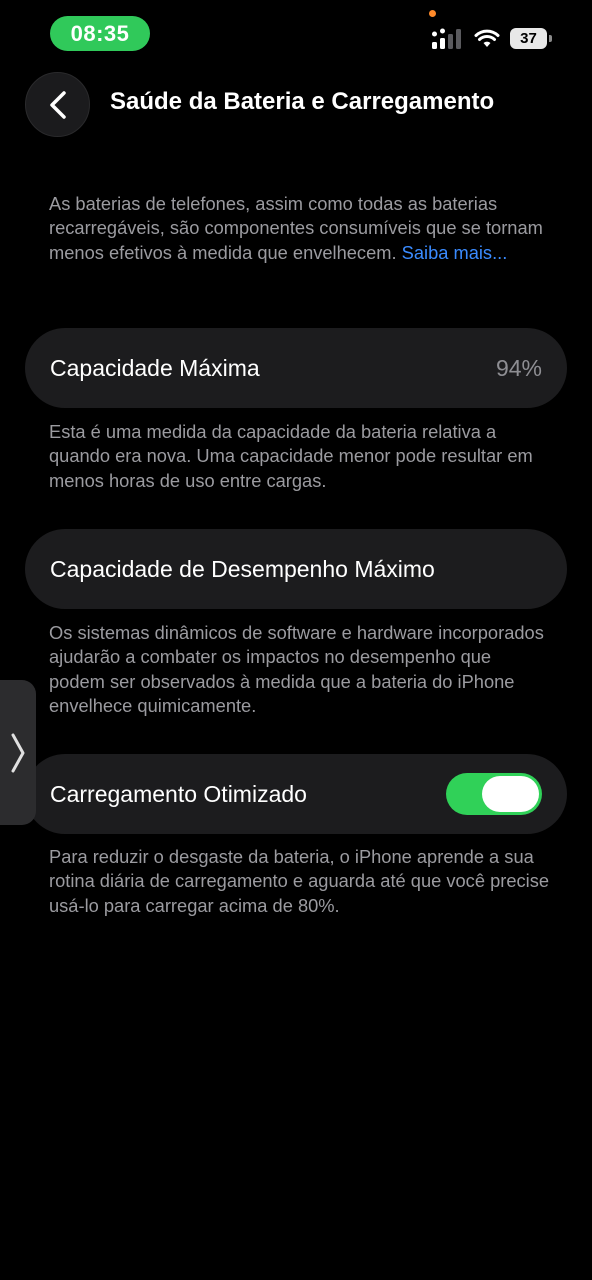  What do you see at coordinates (528, 38) in the screenshot?
I see `battery-level: 37` at bounding box center [528, 38].